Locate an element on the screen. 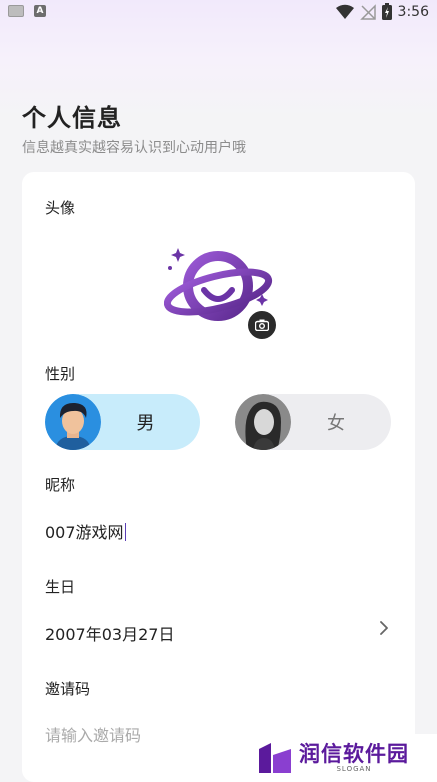 The width and height of the screenshot is (437, 782). camera-icon is located at coordinates (262, 325).